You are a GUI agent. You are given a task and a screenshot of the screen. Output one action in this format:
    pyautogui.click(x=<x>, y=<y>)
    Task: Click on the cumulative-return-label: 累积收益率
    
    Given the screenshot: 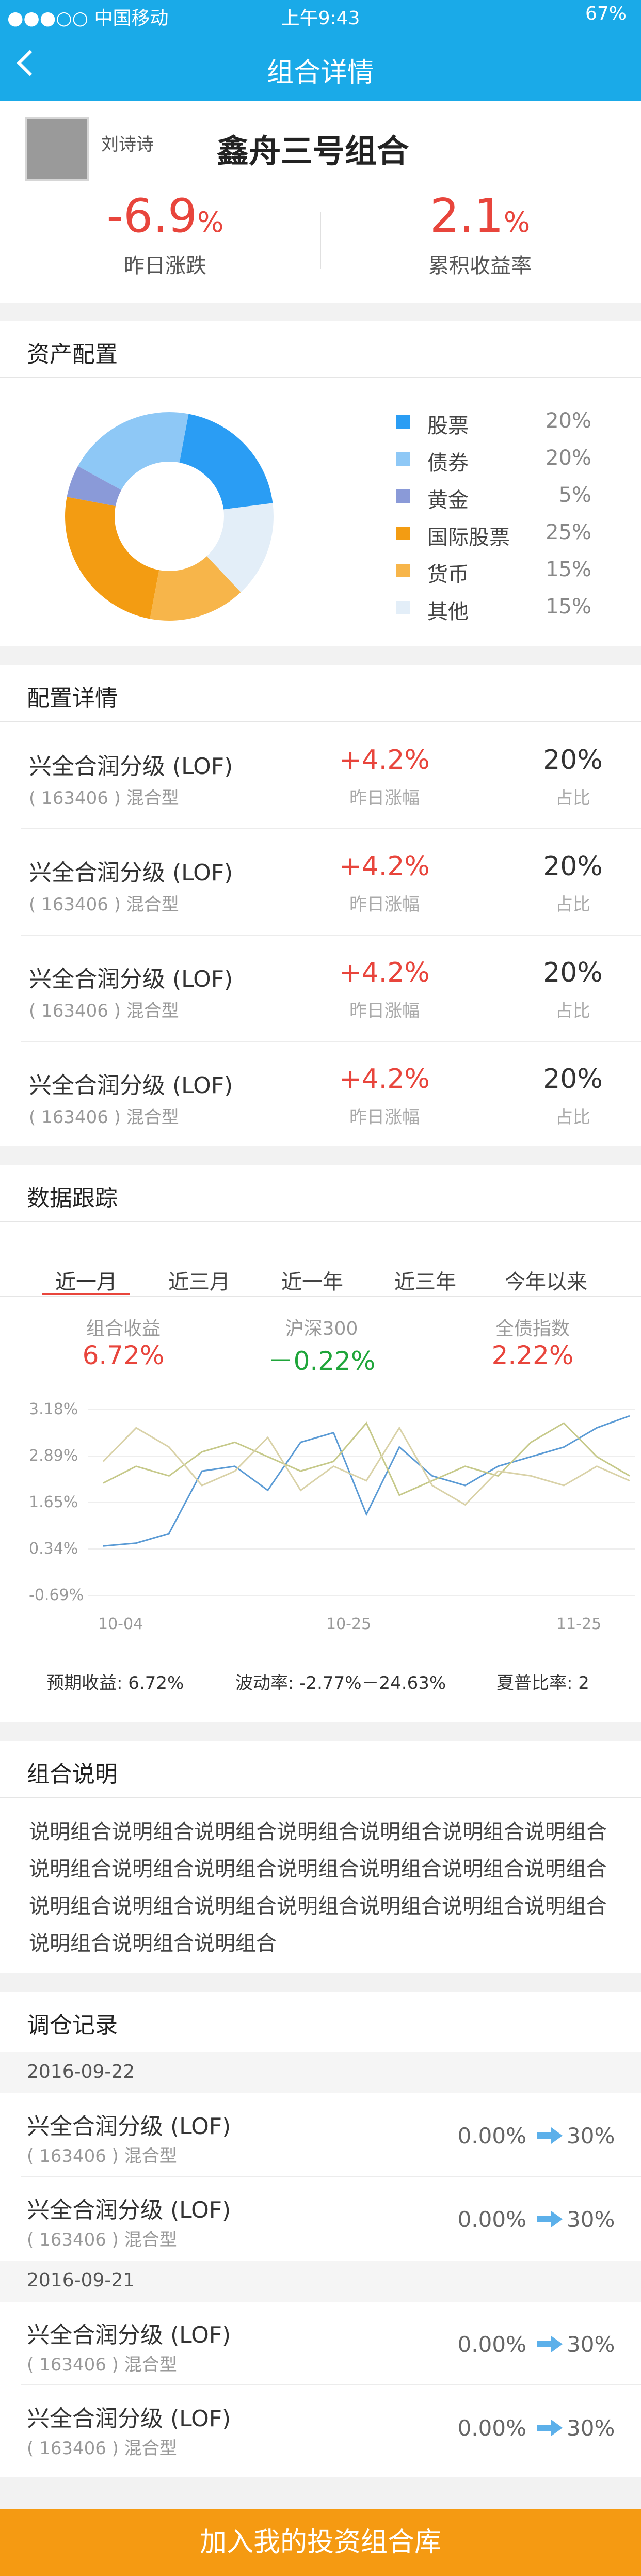 What is the action you would take?
    pyautogui.click(x=480, y=266)
    